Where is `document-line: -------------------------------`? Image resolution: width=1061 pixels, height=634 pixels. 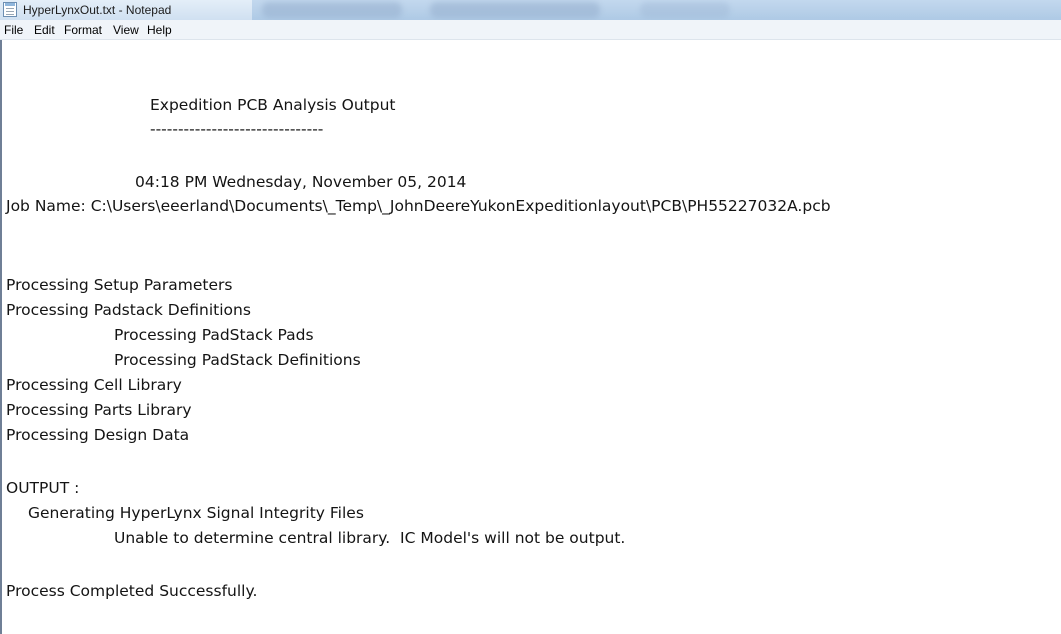
document-line: ------------------------------- is located at coordinates (237, 129).